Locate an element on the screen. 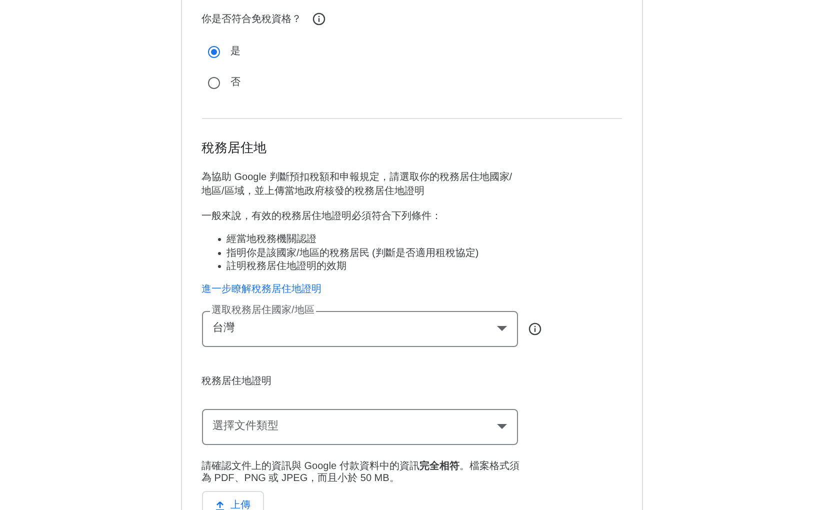  document-type-select: 選擇文件類型 is located at coordinates (360, 426).